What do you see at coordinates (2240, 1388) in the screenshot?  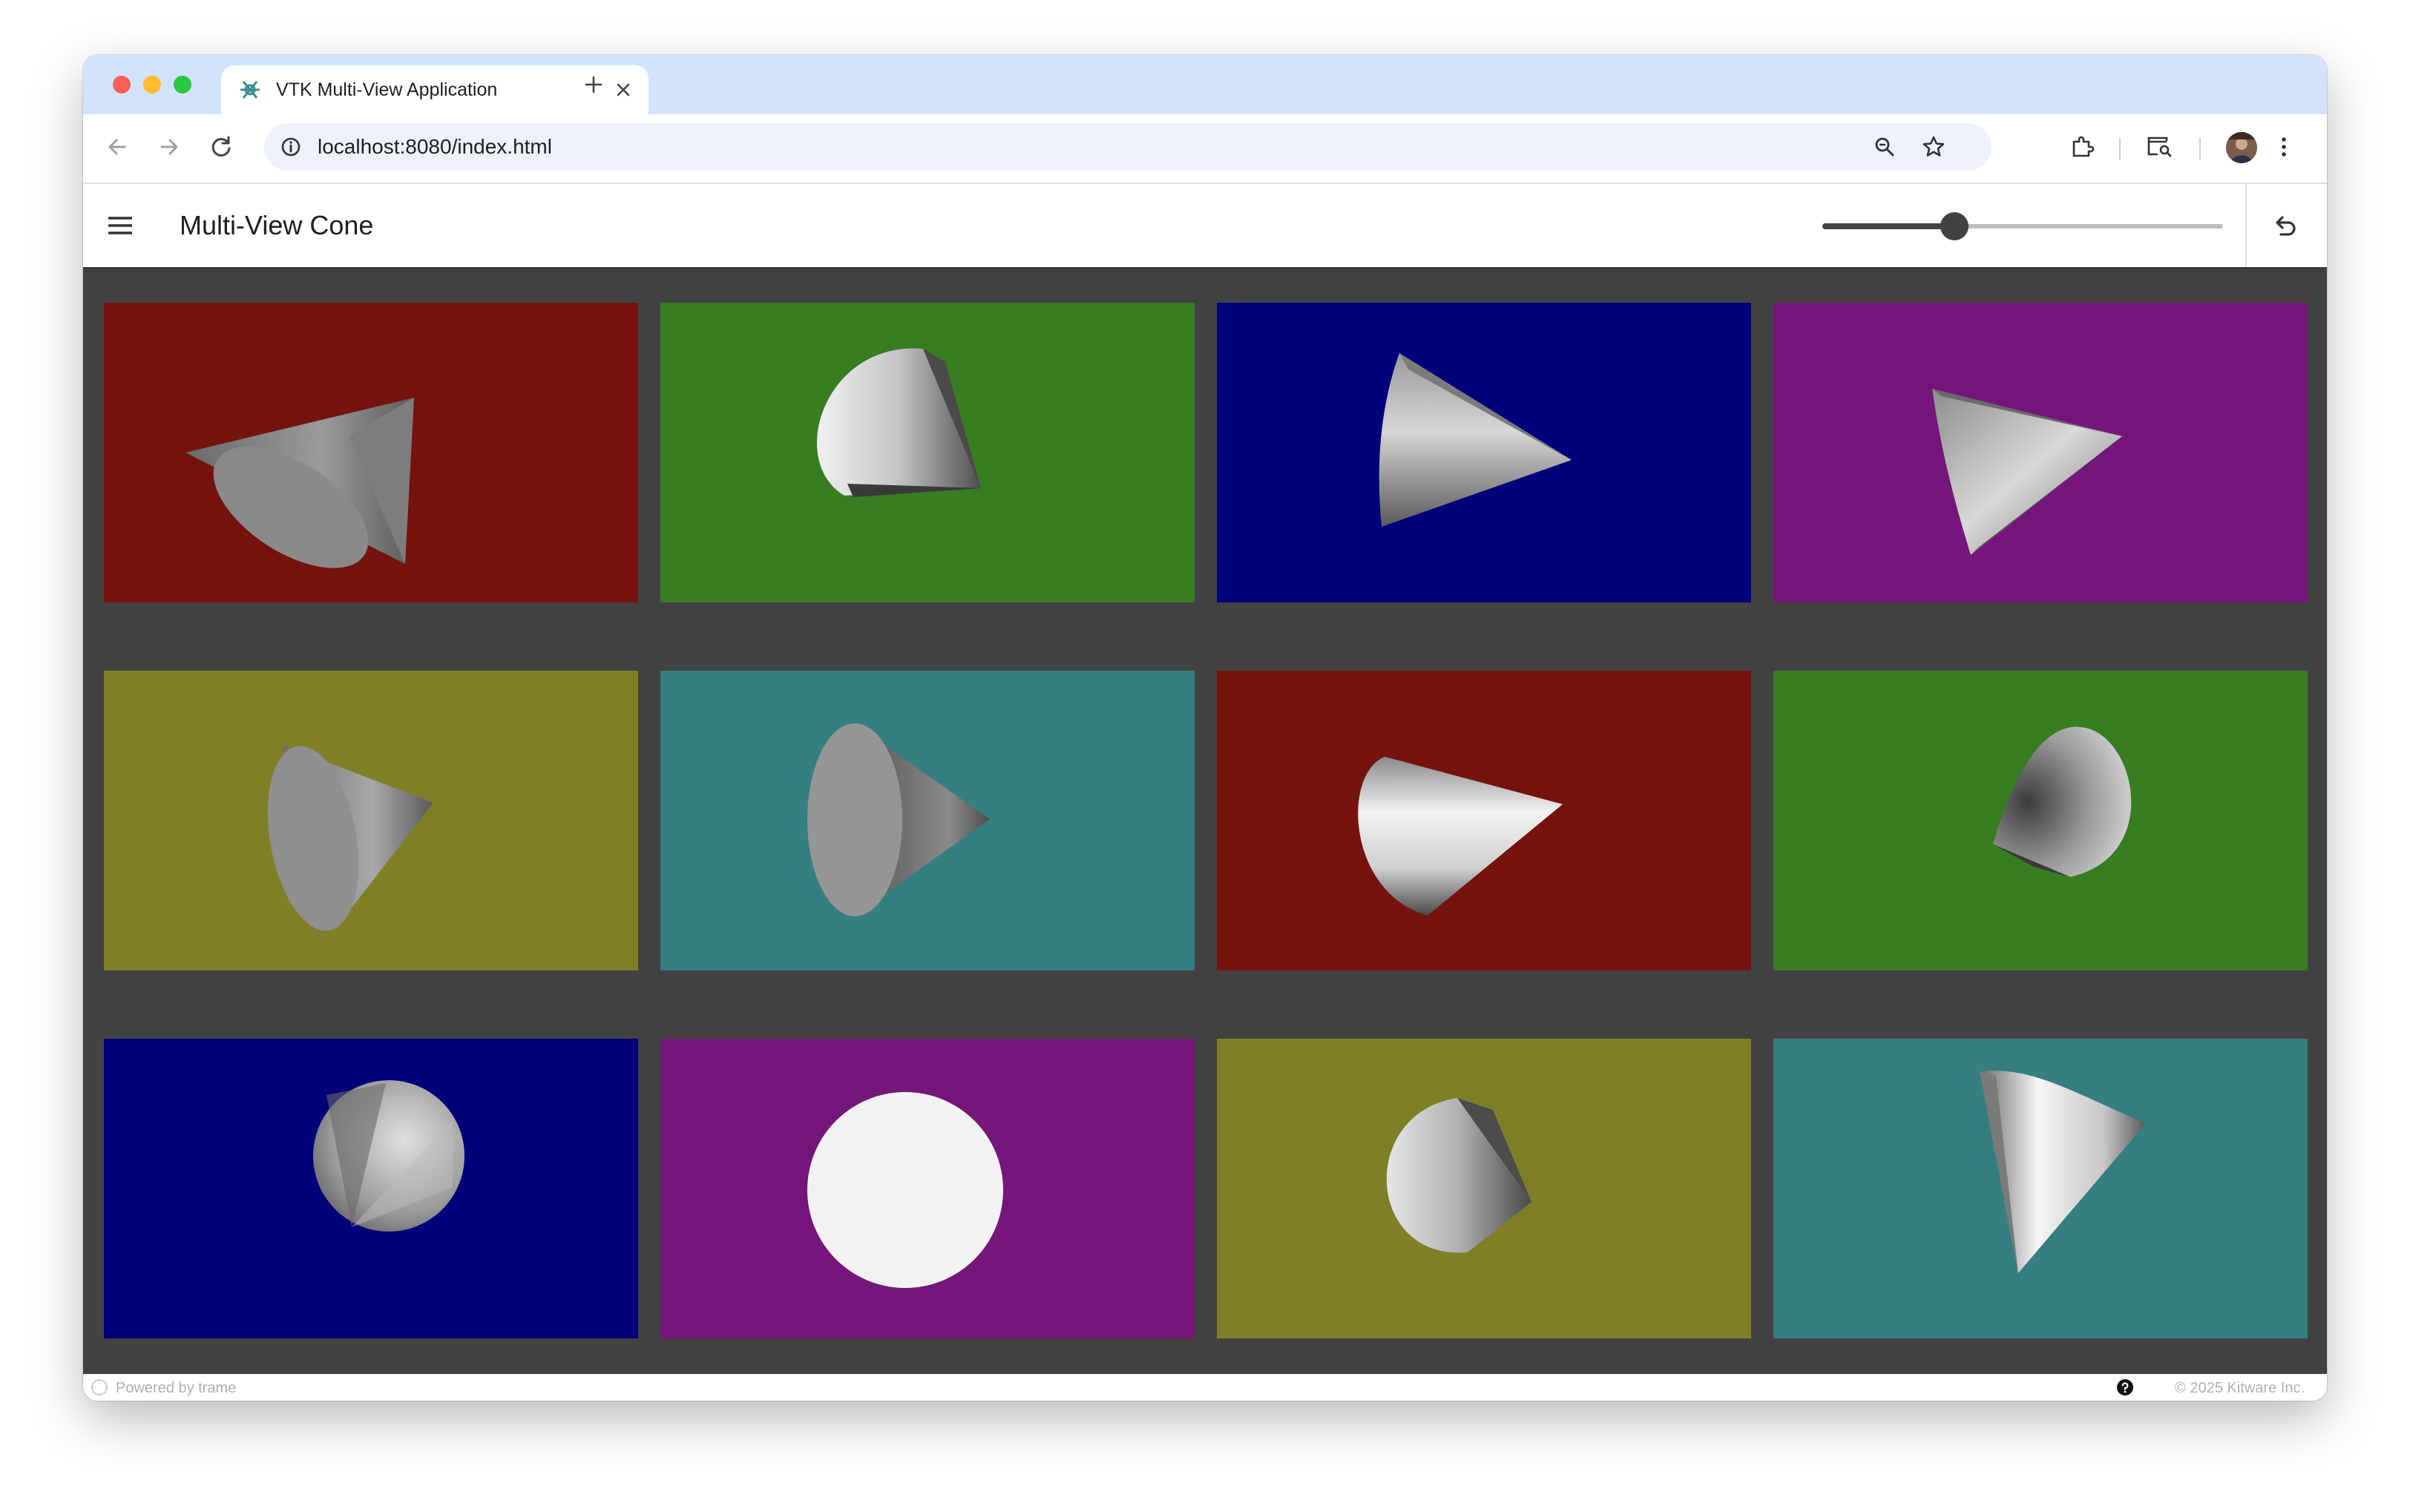 I see `copyright-text: © 2025 Kitware Inc.` at bounding box center [2240, 1388].